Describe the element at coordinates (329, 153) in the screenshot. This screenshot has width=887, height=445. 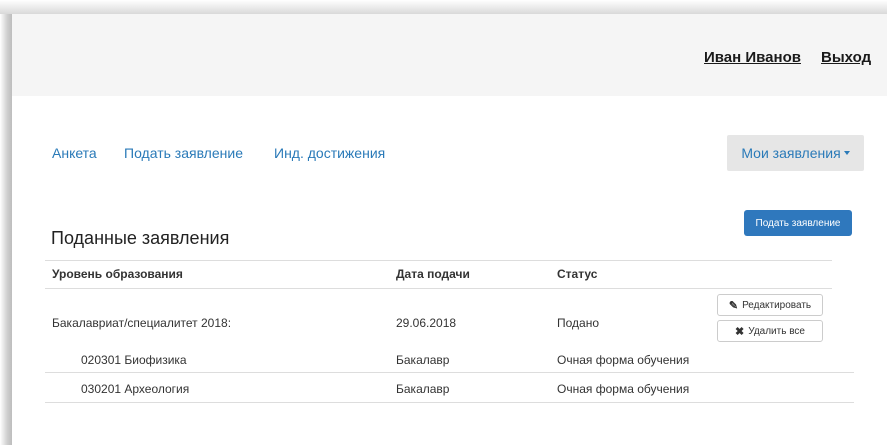
I see `nav-link-achievements: Инд. достижения` at that location.